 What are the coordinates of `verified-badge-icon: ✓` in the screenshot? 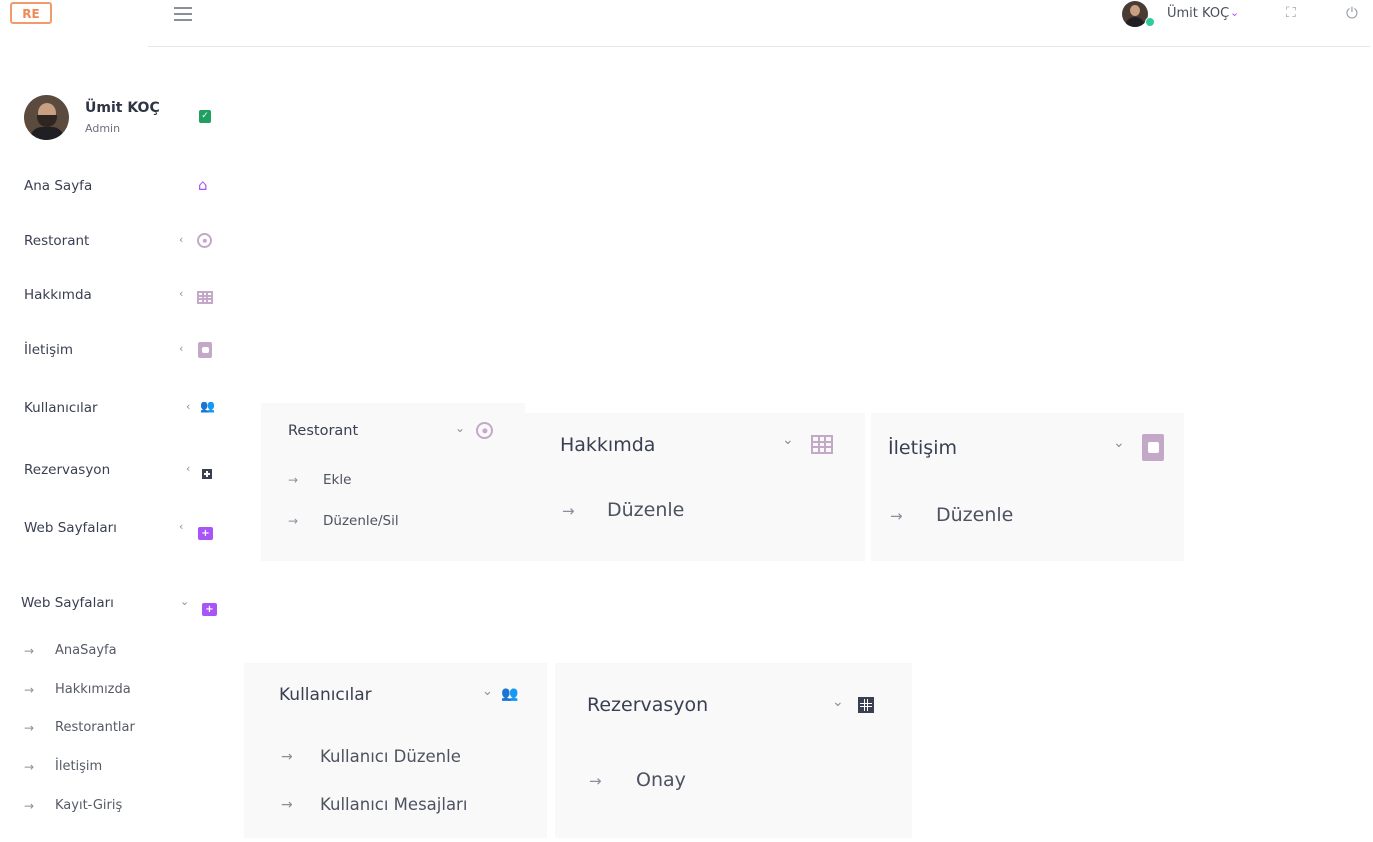 It's located at (205, 116).